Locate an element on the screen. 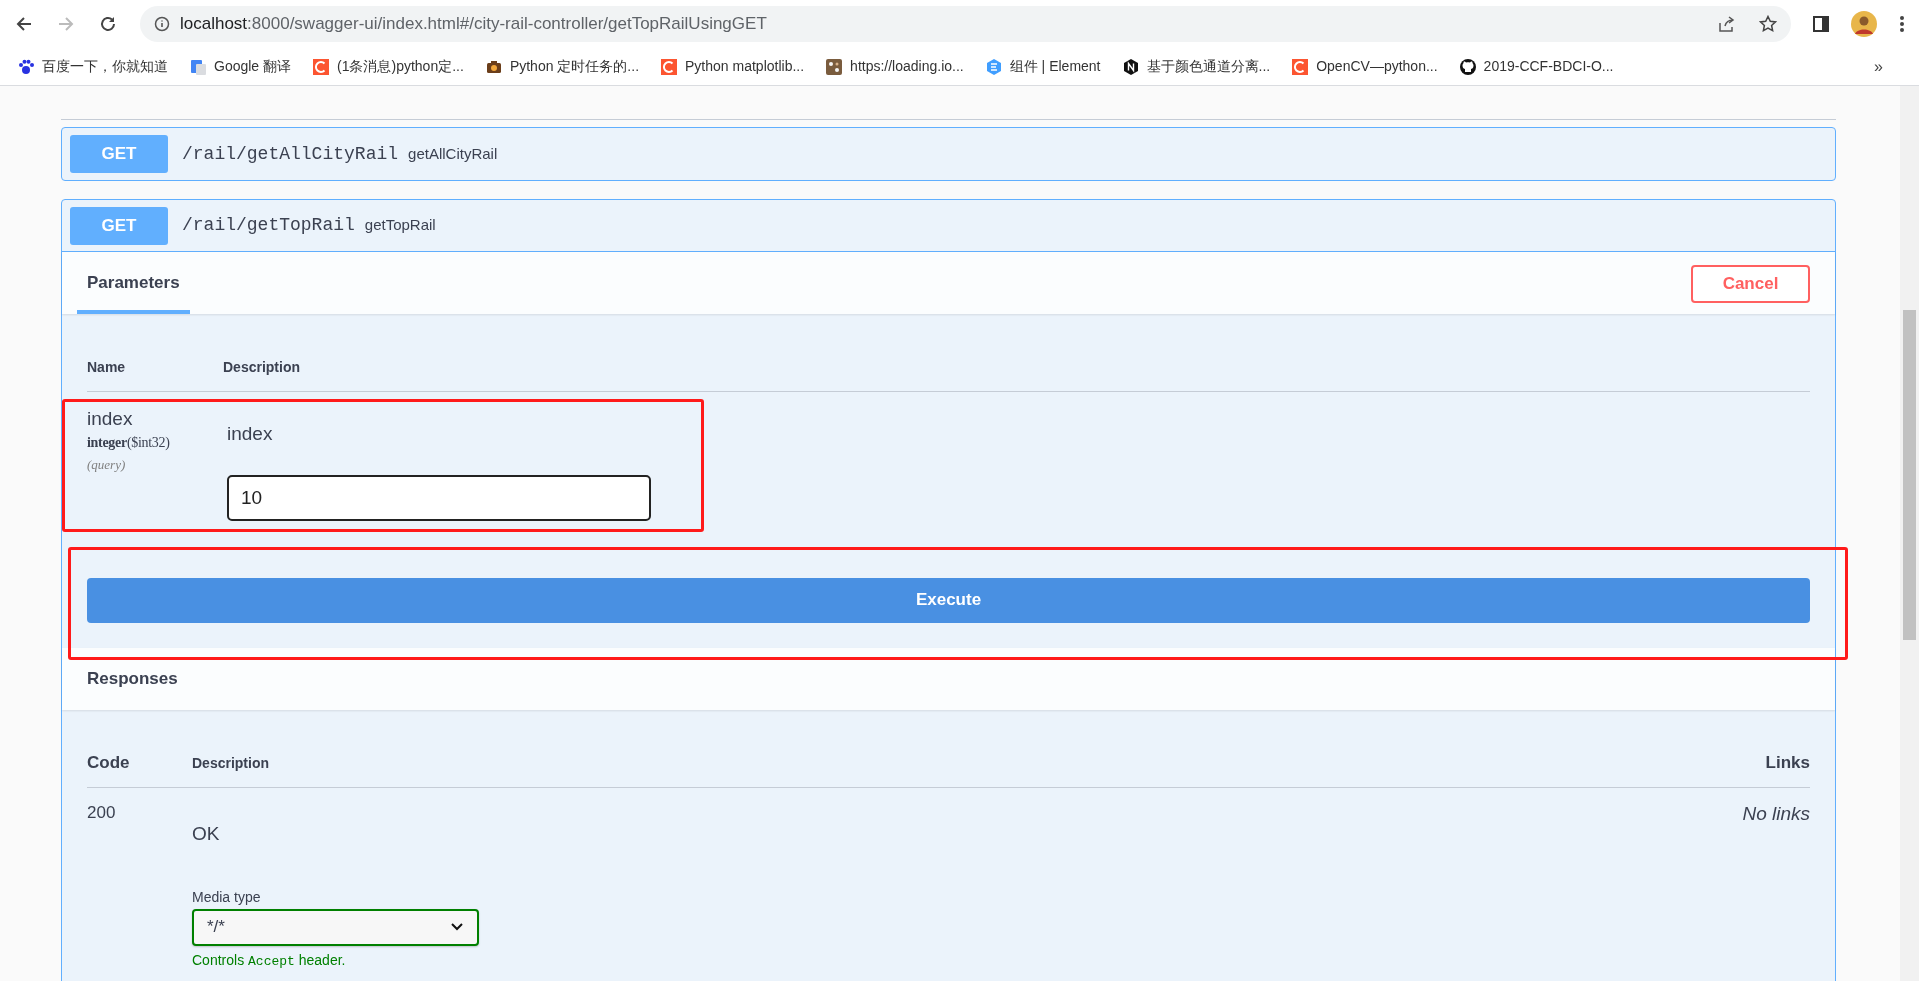  media-type-note: Controls Accept header. is located at coordinates (269, 960).